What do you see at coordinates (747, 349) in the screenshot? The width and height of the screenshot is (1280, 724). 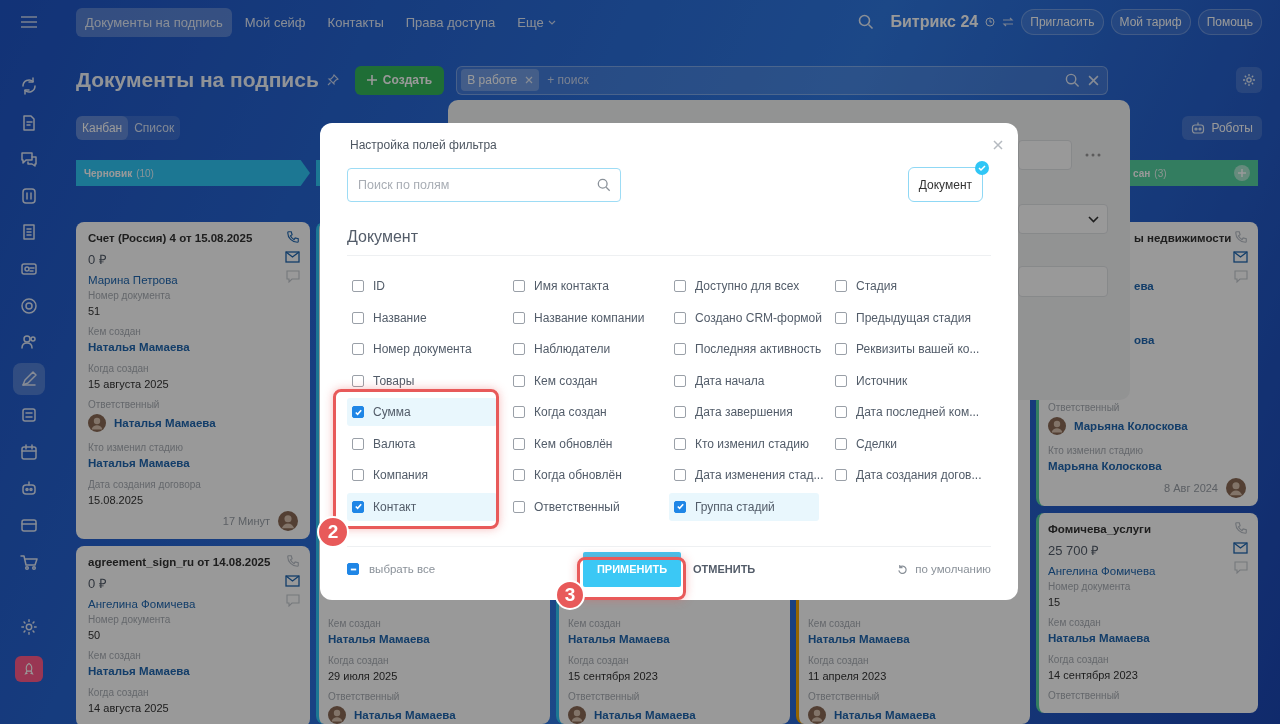 I see `field-option: Последняя активность` at bounding box center [747, 349].